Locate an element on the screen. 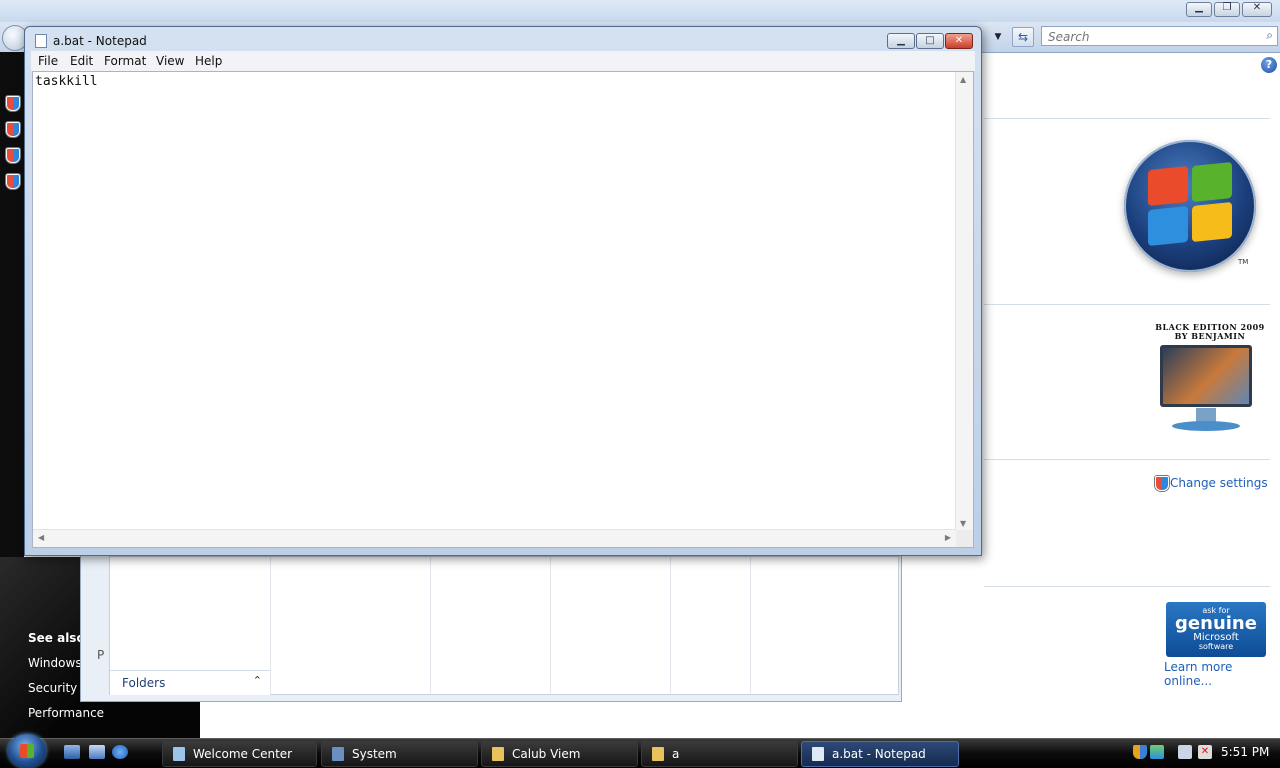 This screenshot has width=1280, height=768. security-shield-icon is located at coordinates (1140, 752).